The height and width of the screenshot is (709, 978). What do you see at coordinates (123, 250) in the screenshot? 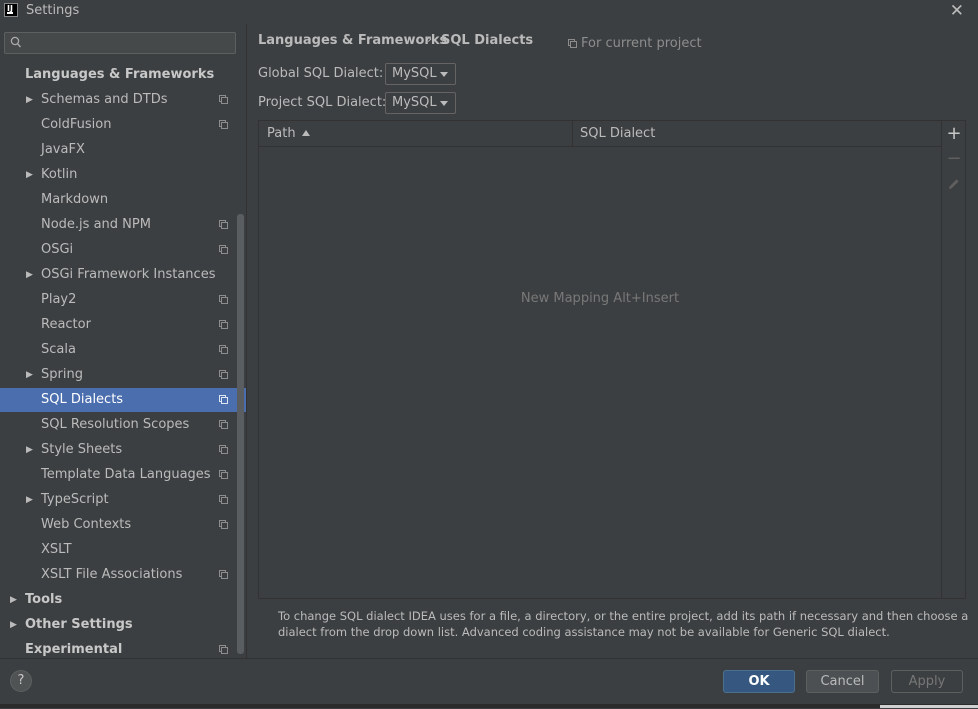
I see `sidebar-item-osgi: OSGi` at bounding box center [123, 250].